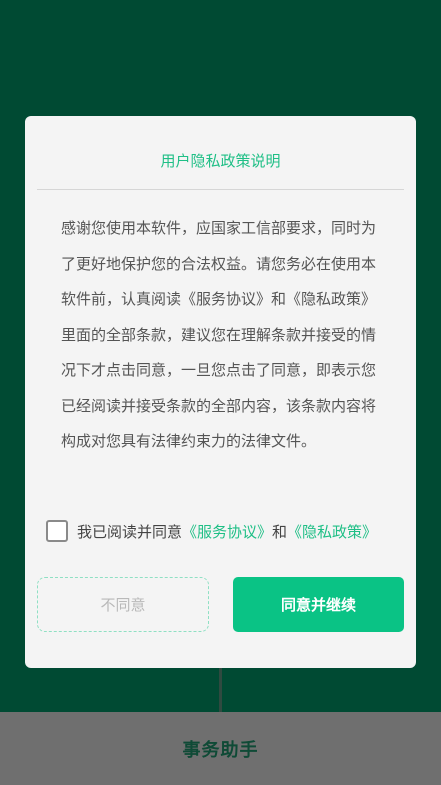  Describe the element at coordinates (280, 531) in the screenshot. I see `and-text: 和` at that location.